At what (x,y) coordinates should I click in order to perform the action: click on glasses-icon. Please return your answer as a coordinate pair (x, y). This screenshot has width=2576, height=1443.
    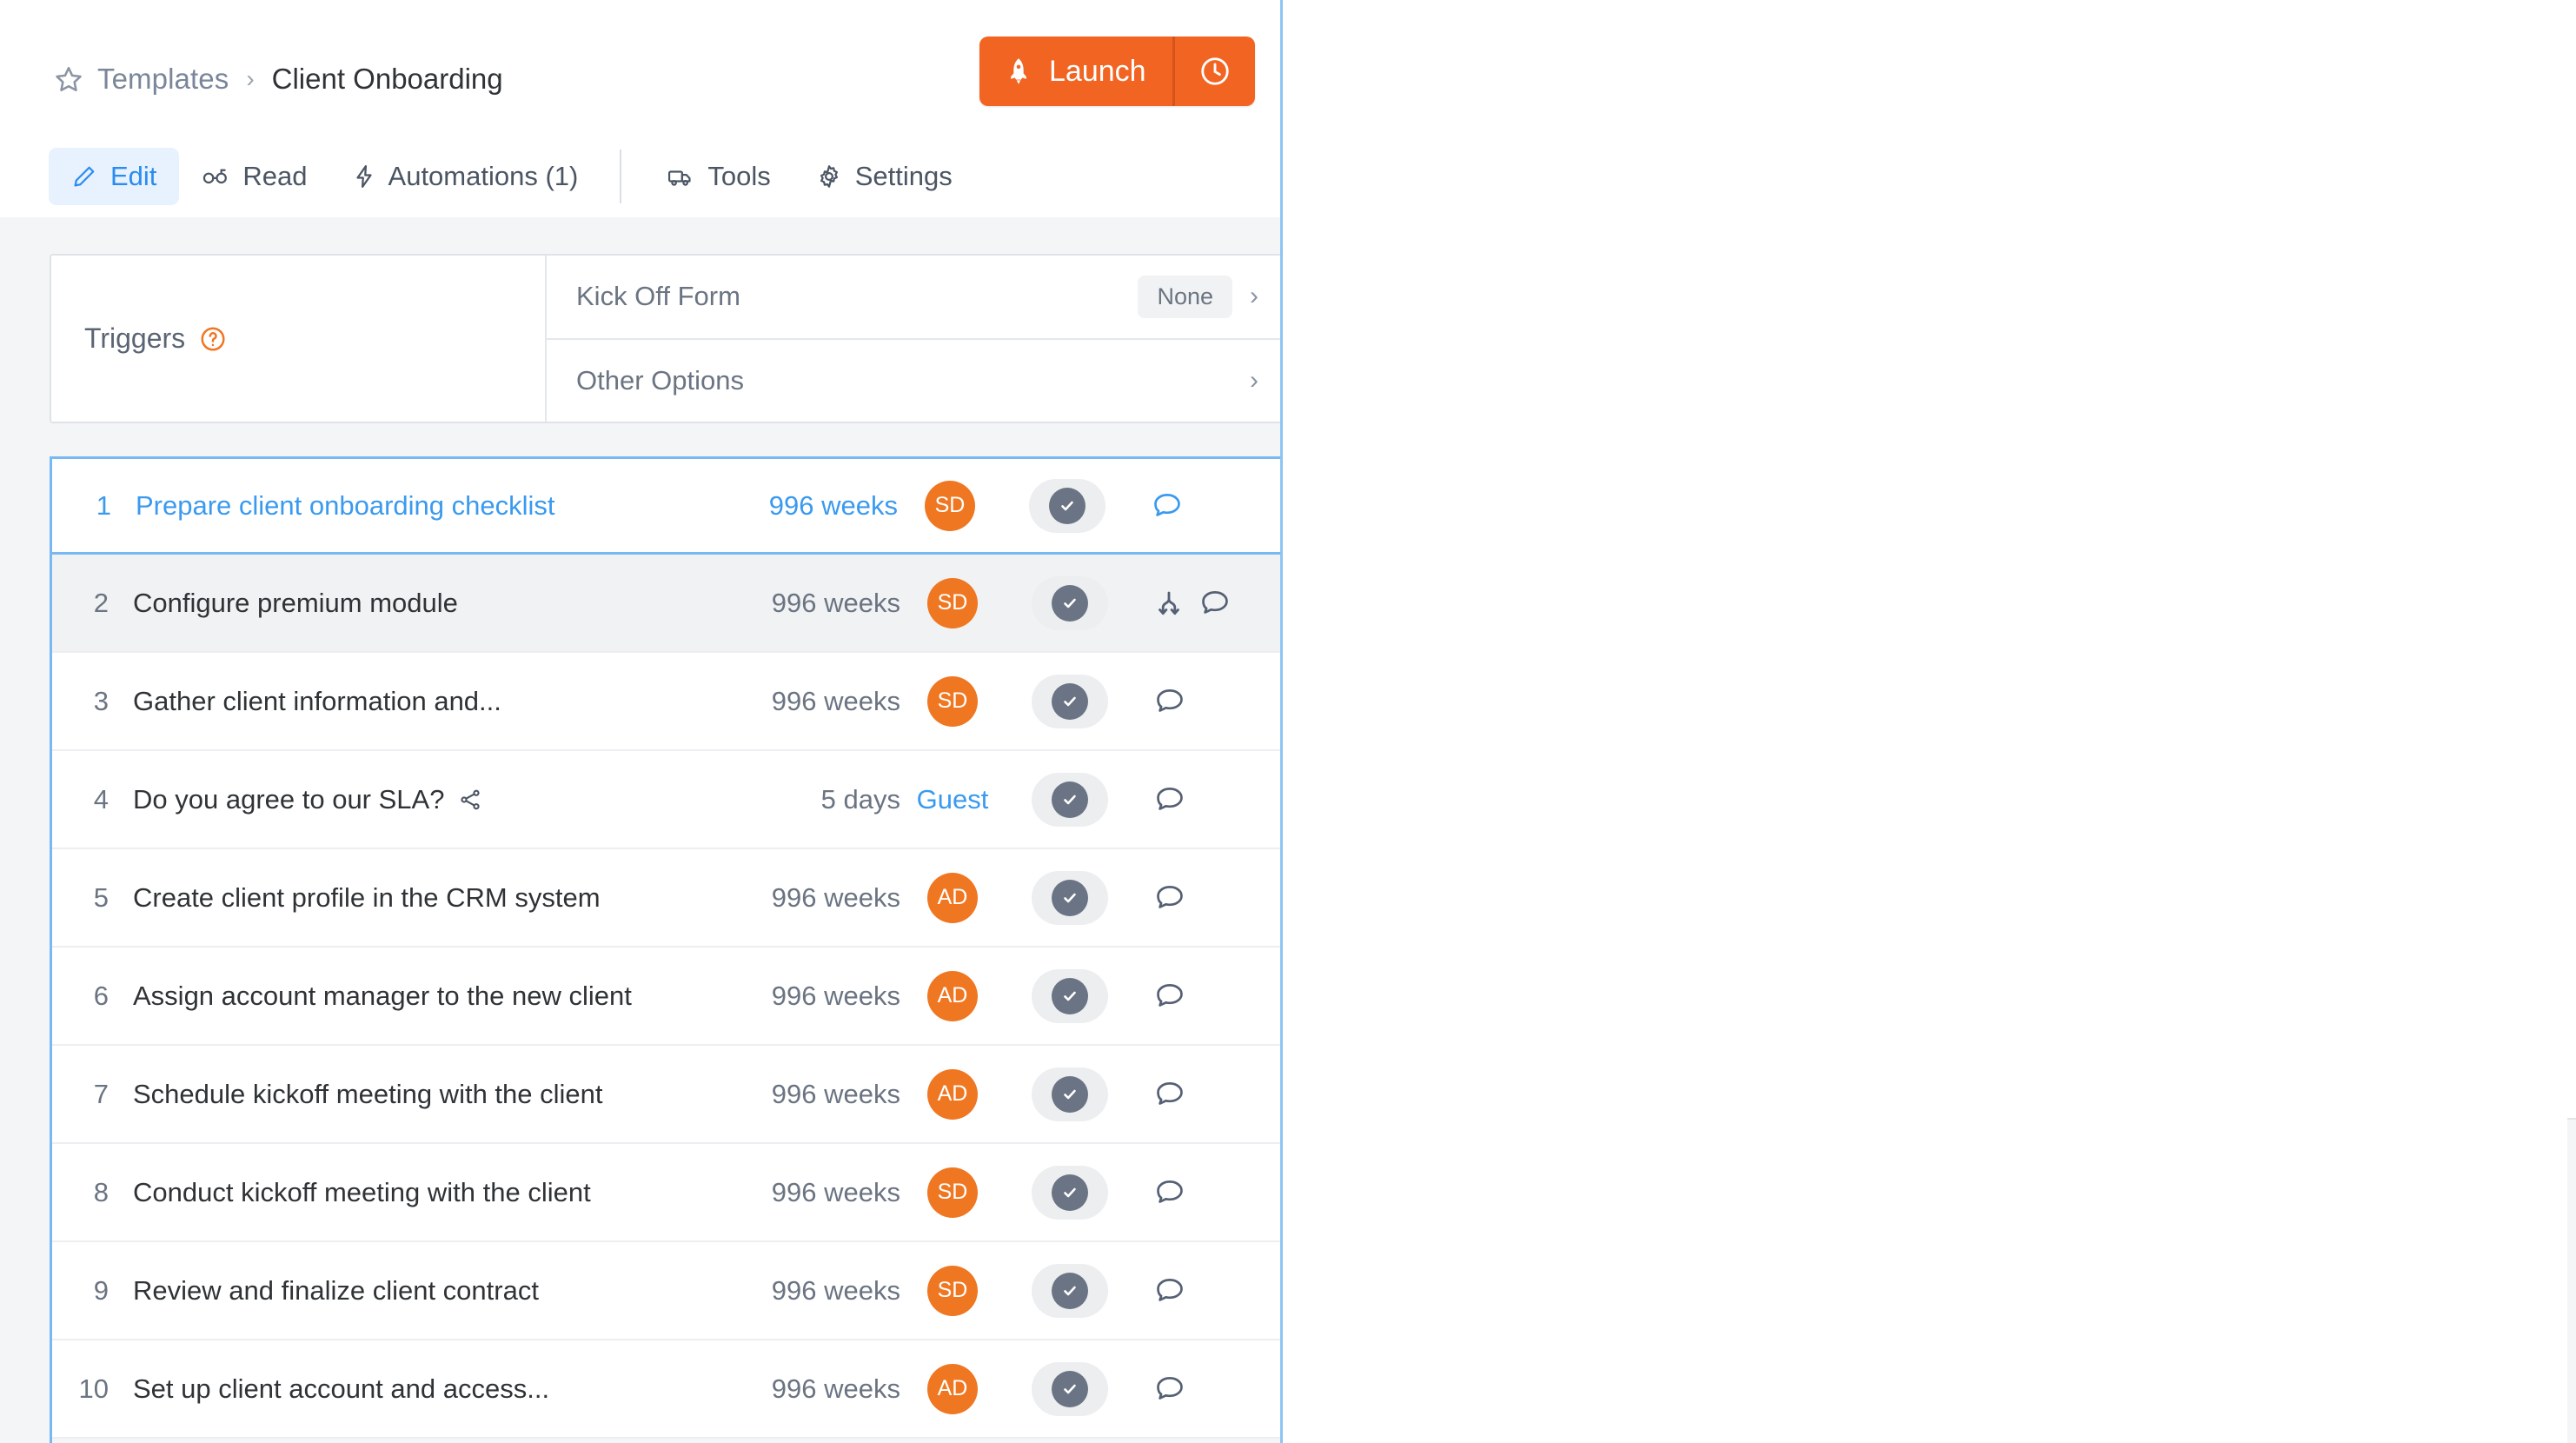
    Looking at the image, I should click on (215, 176).